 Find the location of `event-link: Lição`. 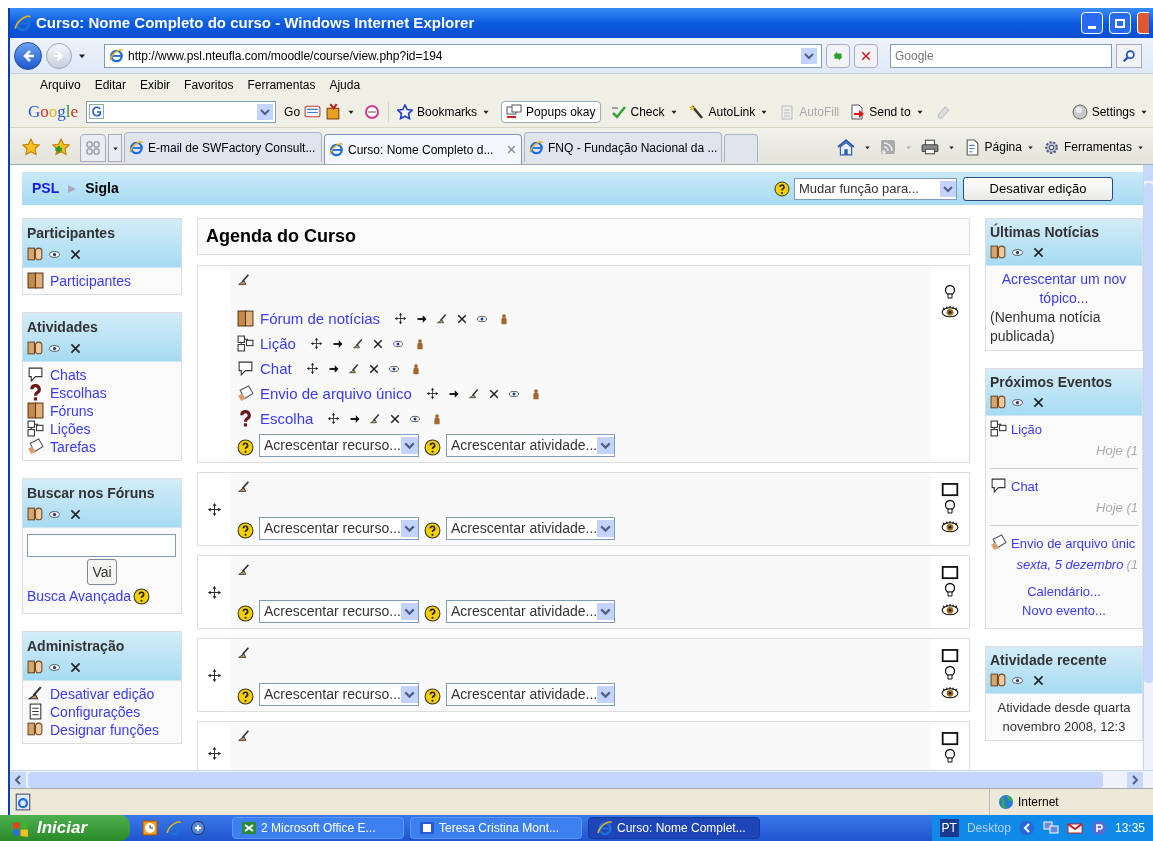

event-link: Lição is located at coordinates (1027, 429).